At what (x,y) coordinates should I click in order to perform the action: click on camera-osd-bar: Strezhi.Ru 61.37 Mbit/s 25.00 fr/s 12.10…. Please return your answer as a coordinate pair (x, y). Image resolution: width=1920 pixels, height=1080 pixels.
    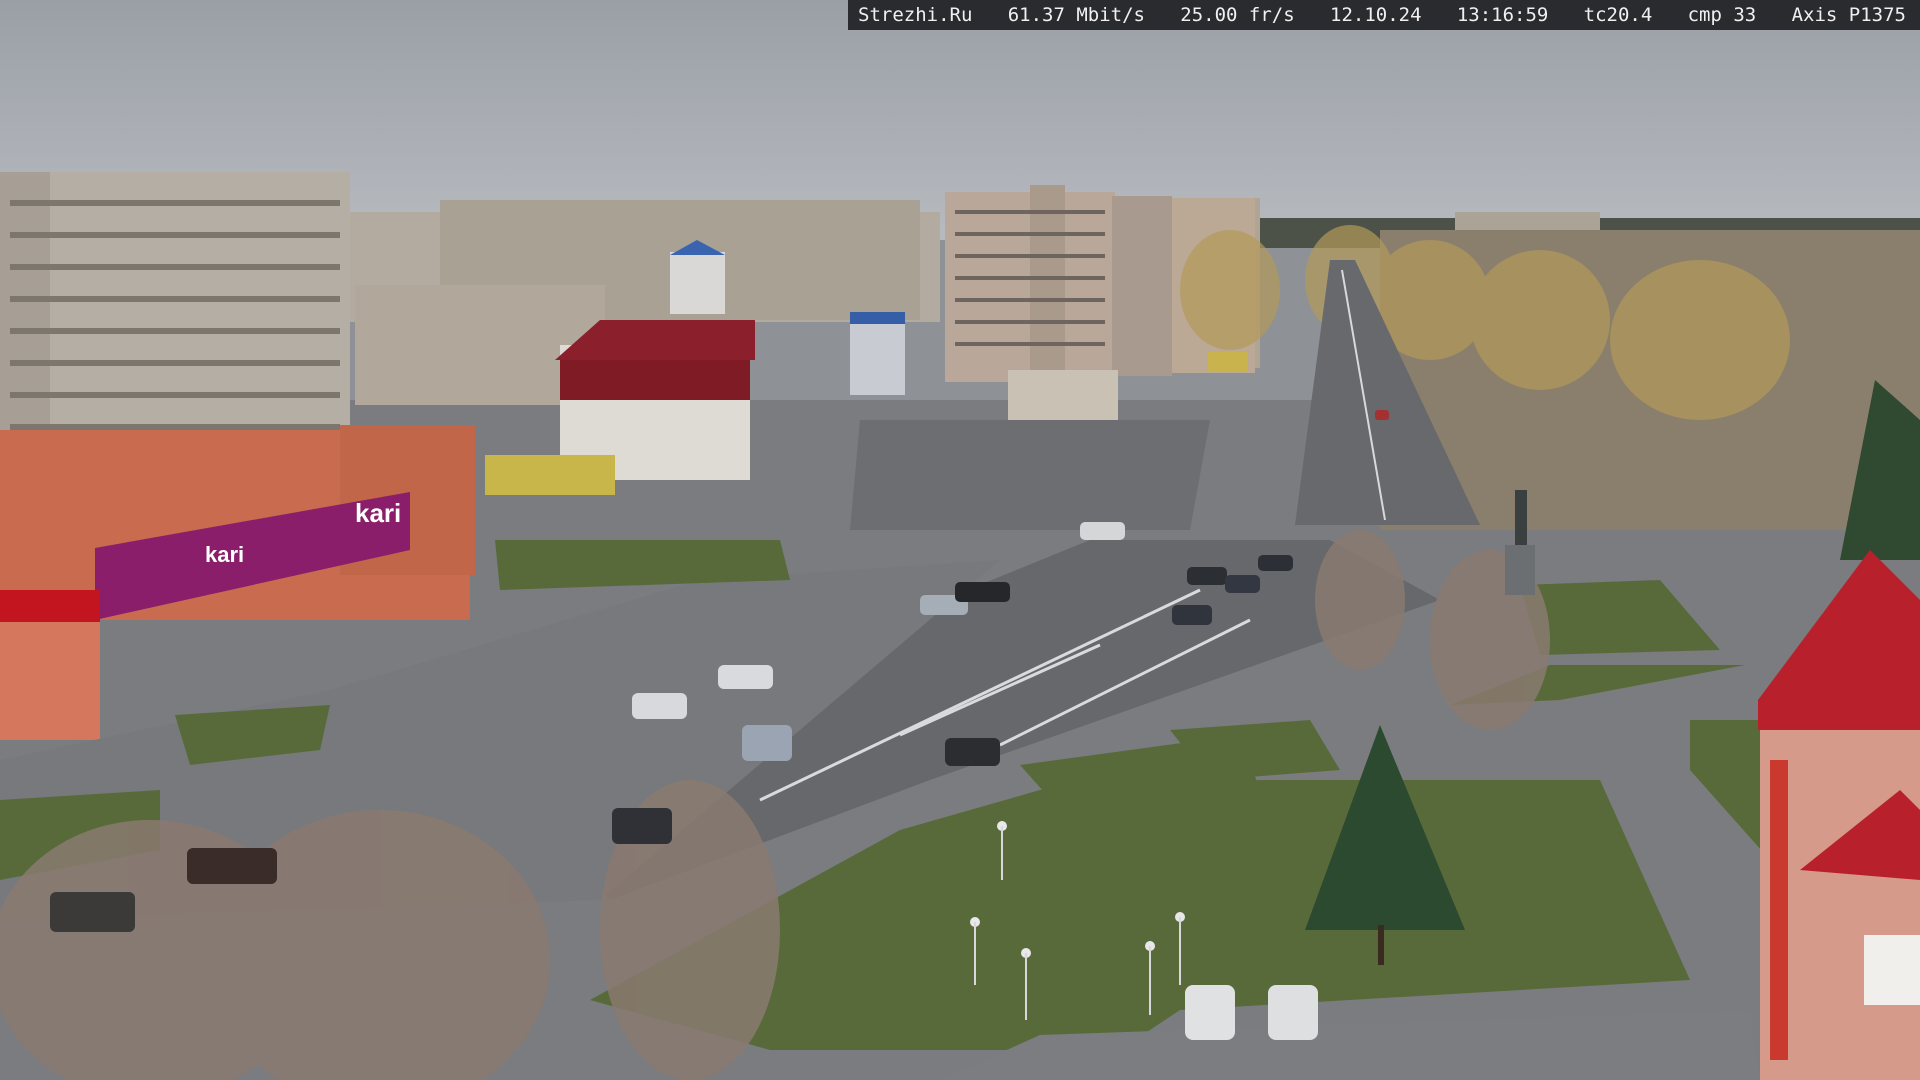
    Looking at the image, I should click on (1384, 15).